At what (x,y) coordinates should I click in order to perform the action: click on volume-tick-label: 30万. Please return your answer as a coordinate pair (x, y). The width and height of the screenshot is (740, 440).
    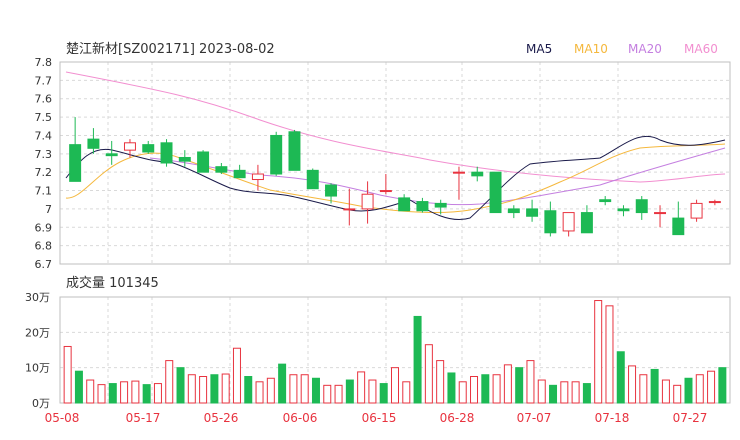
    Looking at the image, I should click on (37, 297).